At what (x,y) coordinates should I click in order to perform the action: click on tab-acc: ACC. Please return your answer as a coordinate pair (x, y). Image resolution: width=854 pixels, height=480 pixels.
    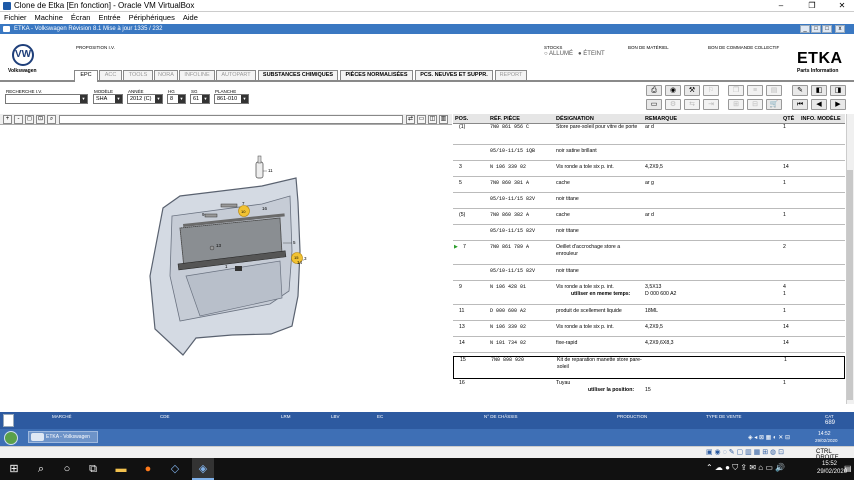
    Looking at the image, I should click on (110, 75).